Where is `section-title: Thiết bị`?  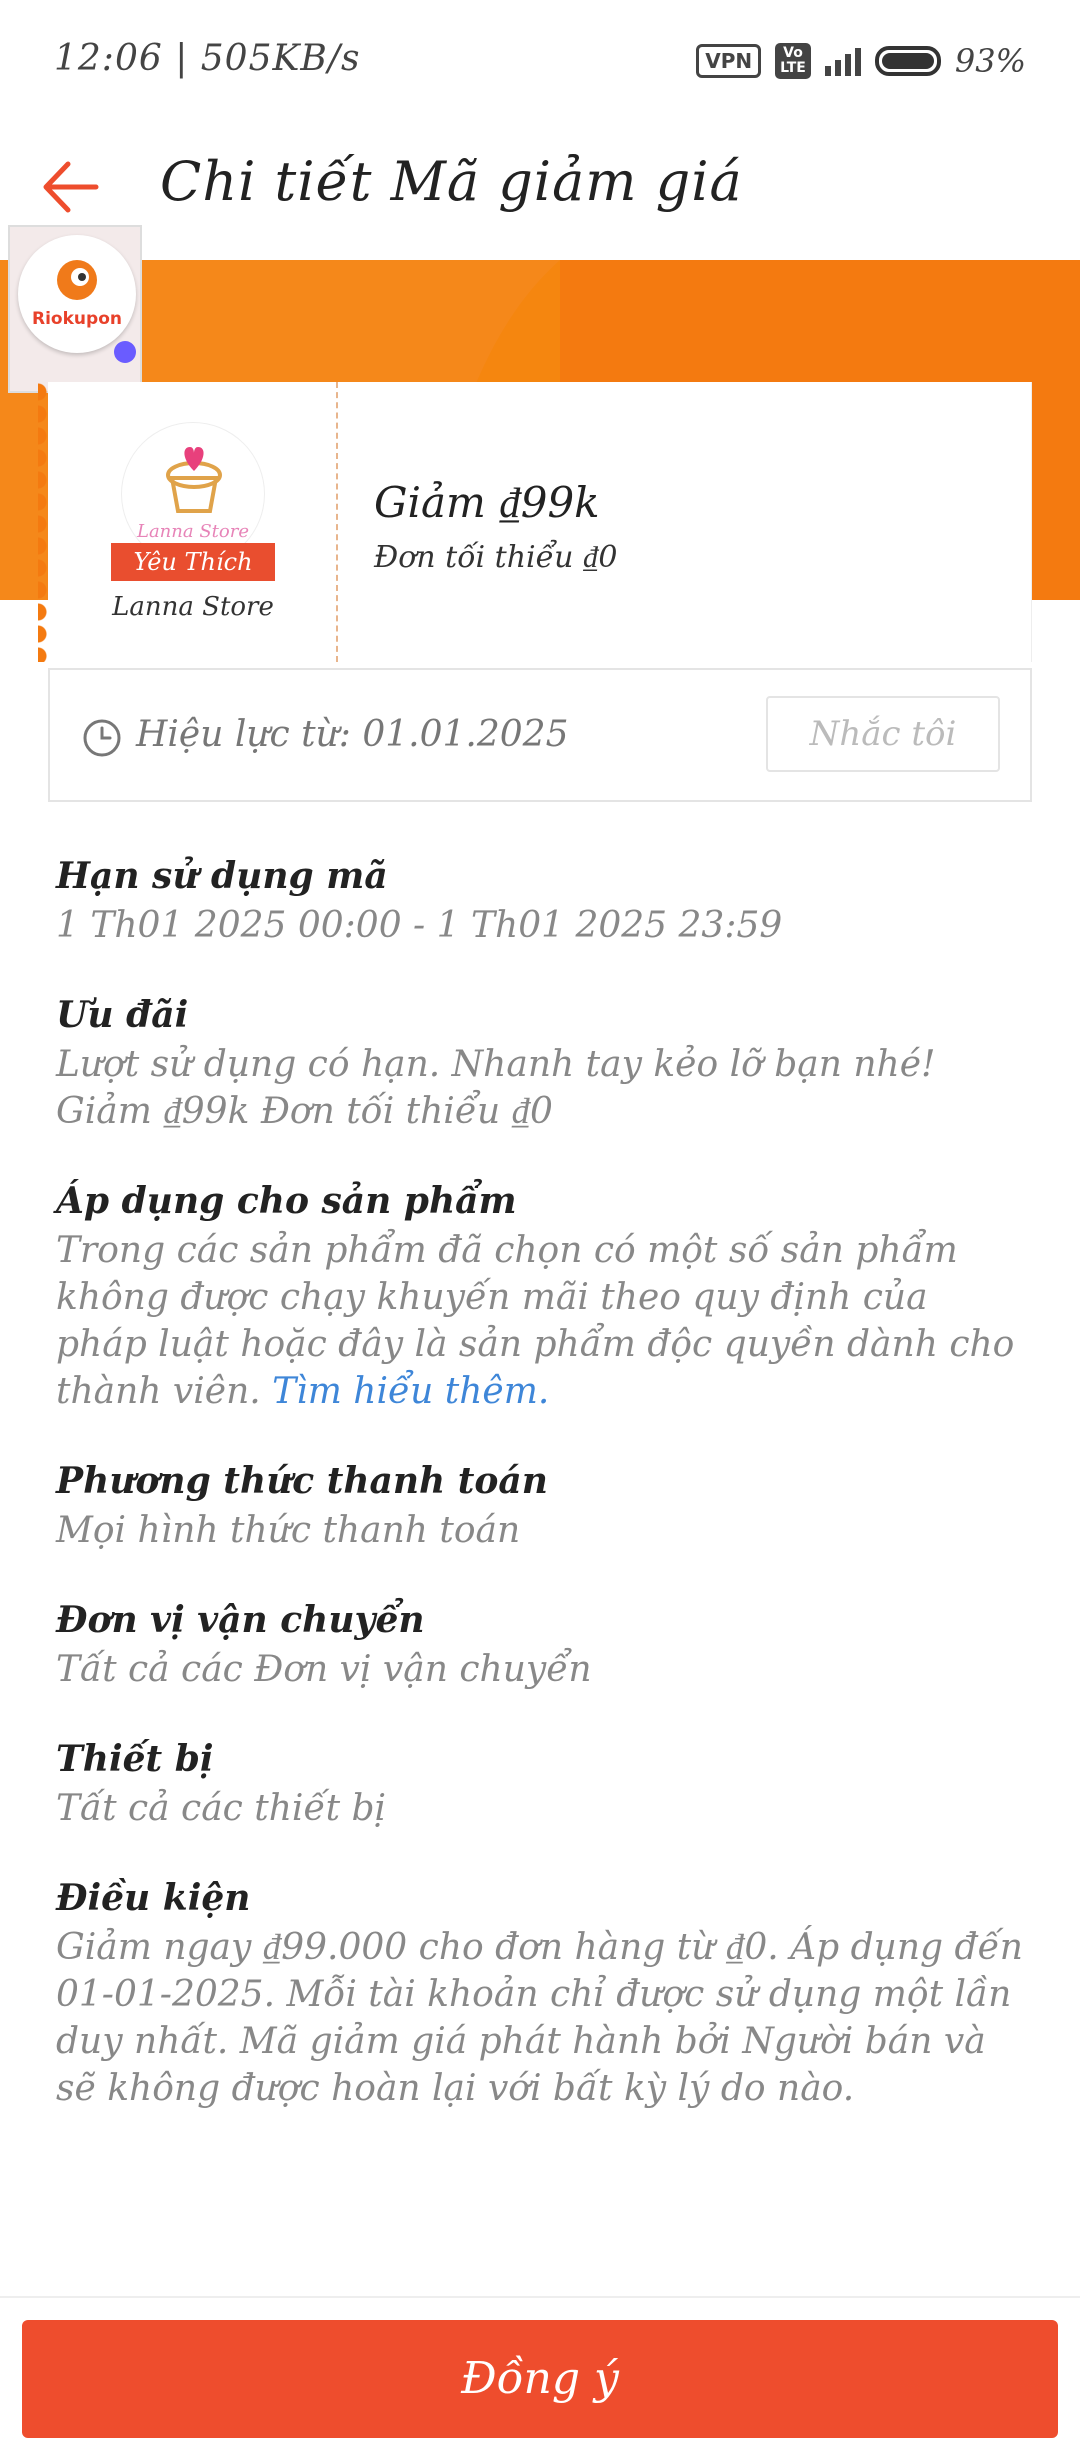 section-title: Thiết bị is located at coordinates (135, 1759).